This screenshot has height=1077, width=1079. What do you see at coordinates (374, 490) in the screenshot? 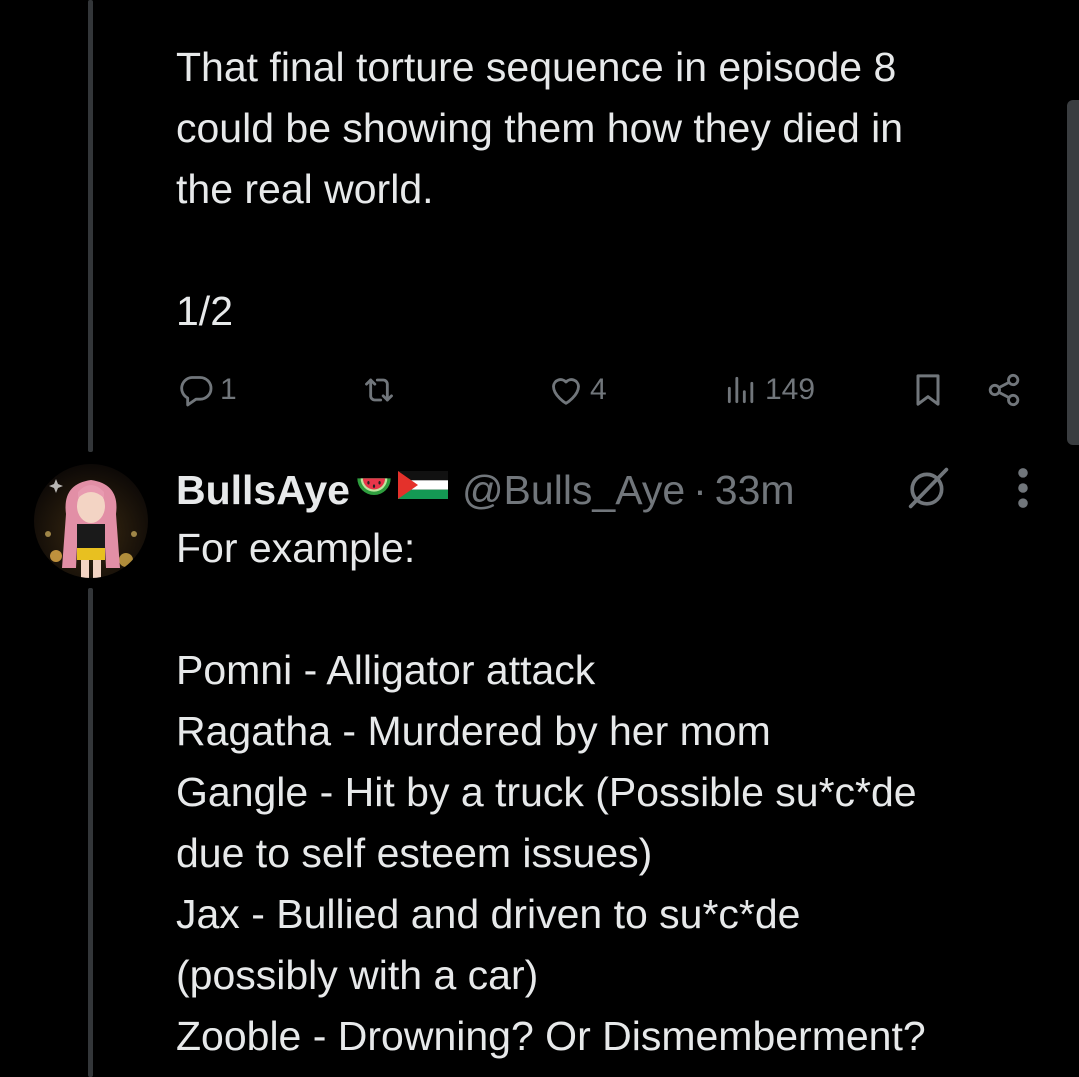
I see `watermelon-emoji` at bounding box center [374, 490].